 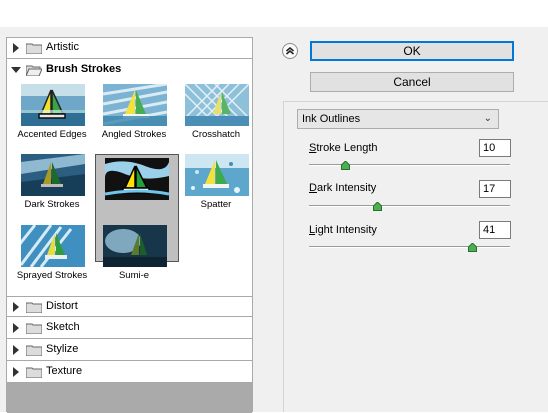 What do you see at coordinates (62, 47) in the screenshot?
I see `category-label: Artistic` at bounding box center [62, 47].